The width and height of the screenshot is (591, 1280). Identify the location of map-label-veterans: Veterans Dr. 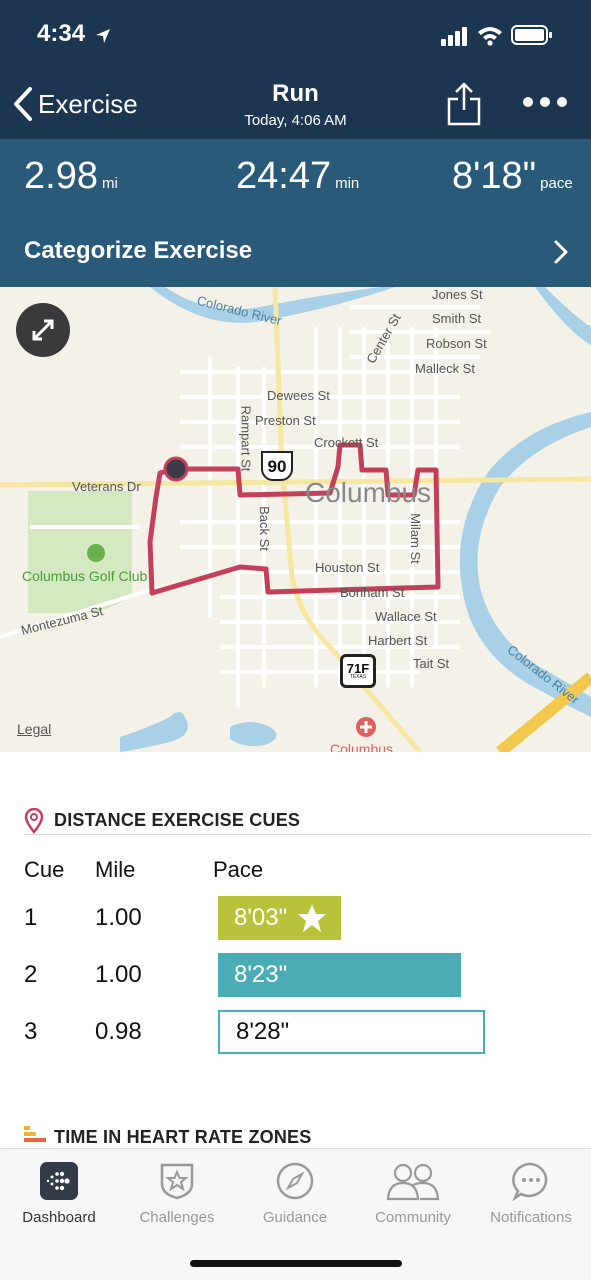
(106, 486).